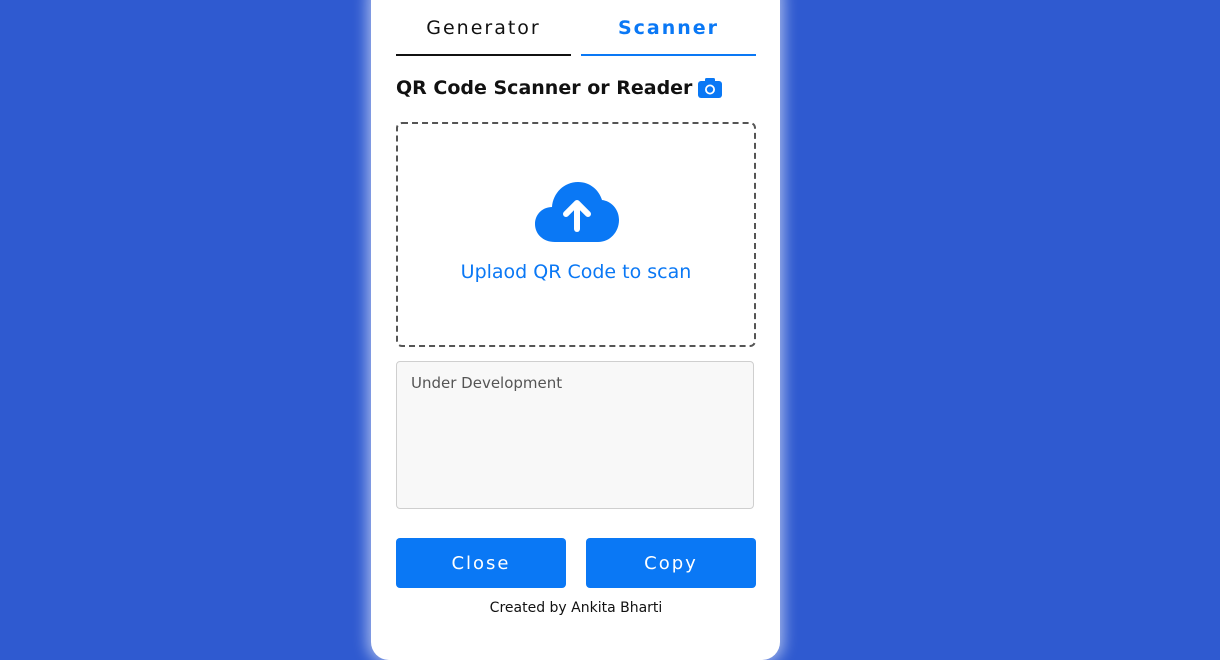 Image resolution: width=1220 pixels, height=660 pixels. What do you see at coordinates (576, 35) in the screenshot?
I see `tab-bar: Generator Scanner` at bounding box center [576, 35].